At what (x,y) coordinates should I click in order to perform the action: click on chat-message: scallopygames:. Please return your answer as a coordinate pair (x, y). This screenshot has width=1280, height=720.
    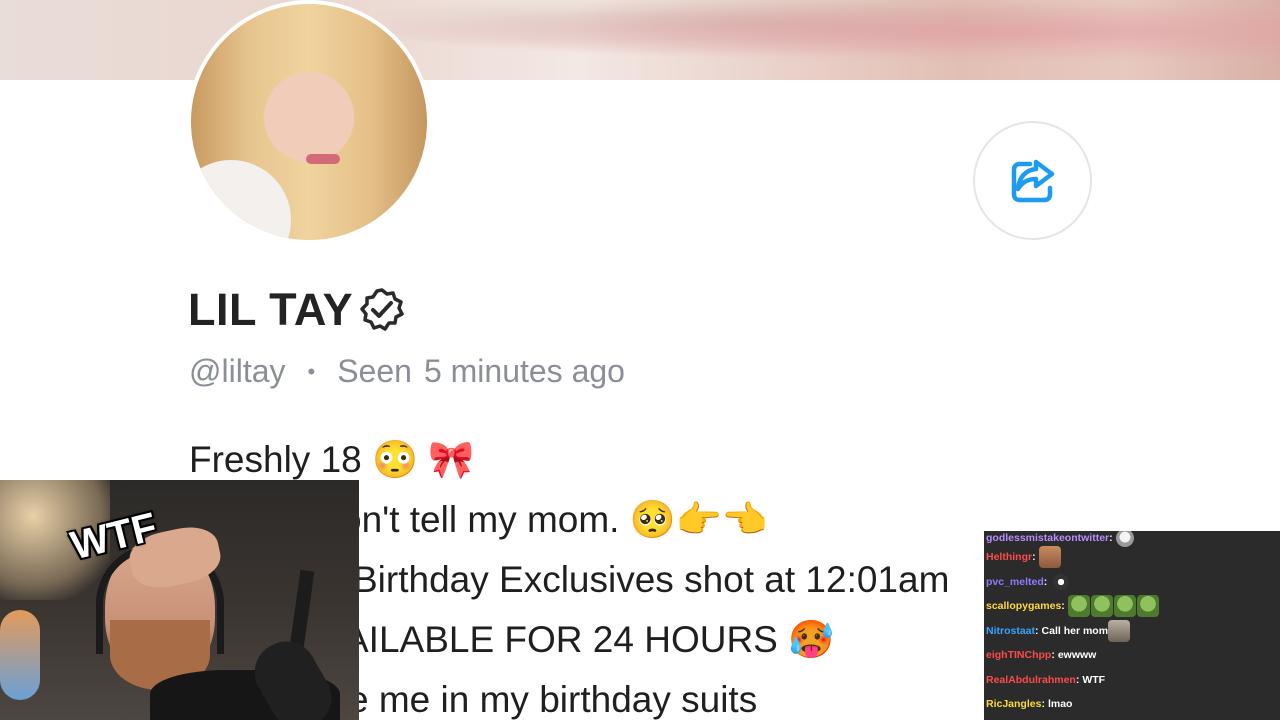
    Looking at the image, I should click on (1132, 606).